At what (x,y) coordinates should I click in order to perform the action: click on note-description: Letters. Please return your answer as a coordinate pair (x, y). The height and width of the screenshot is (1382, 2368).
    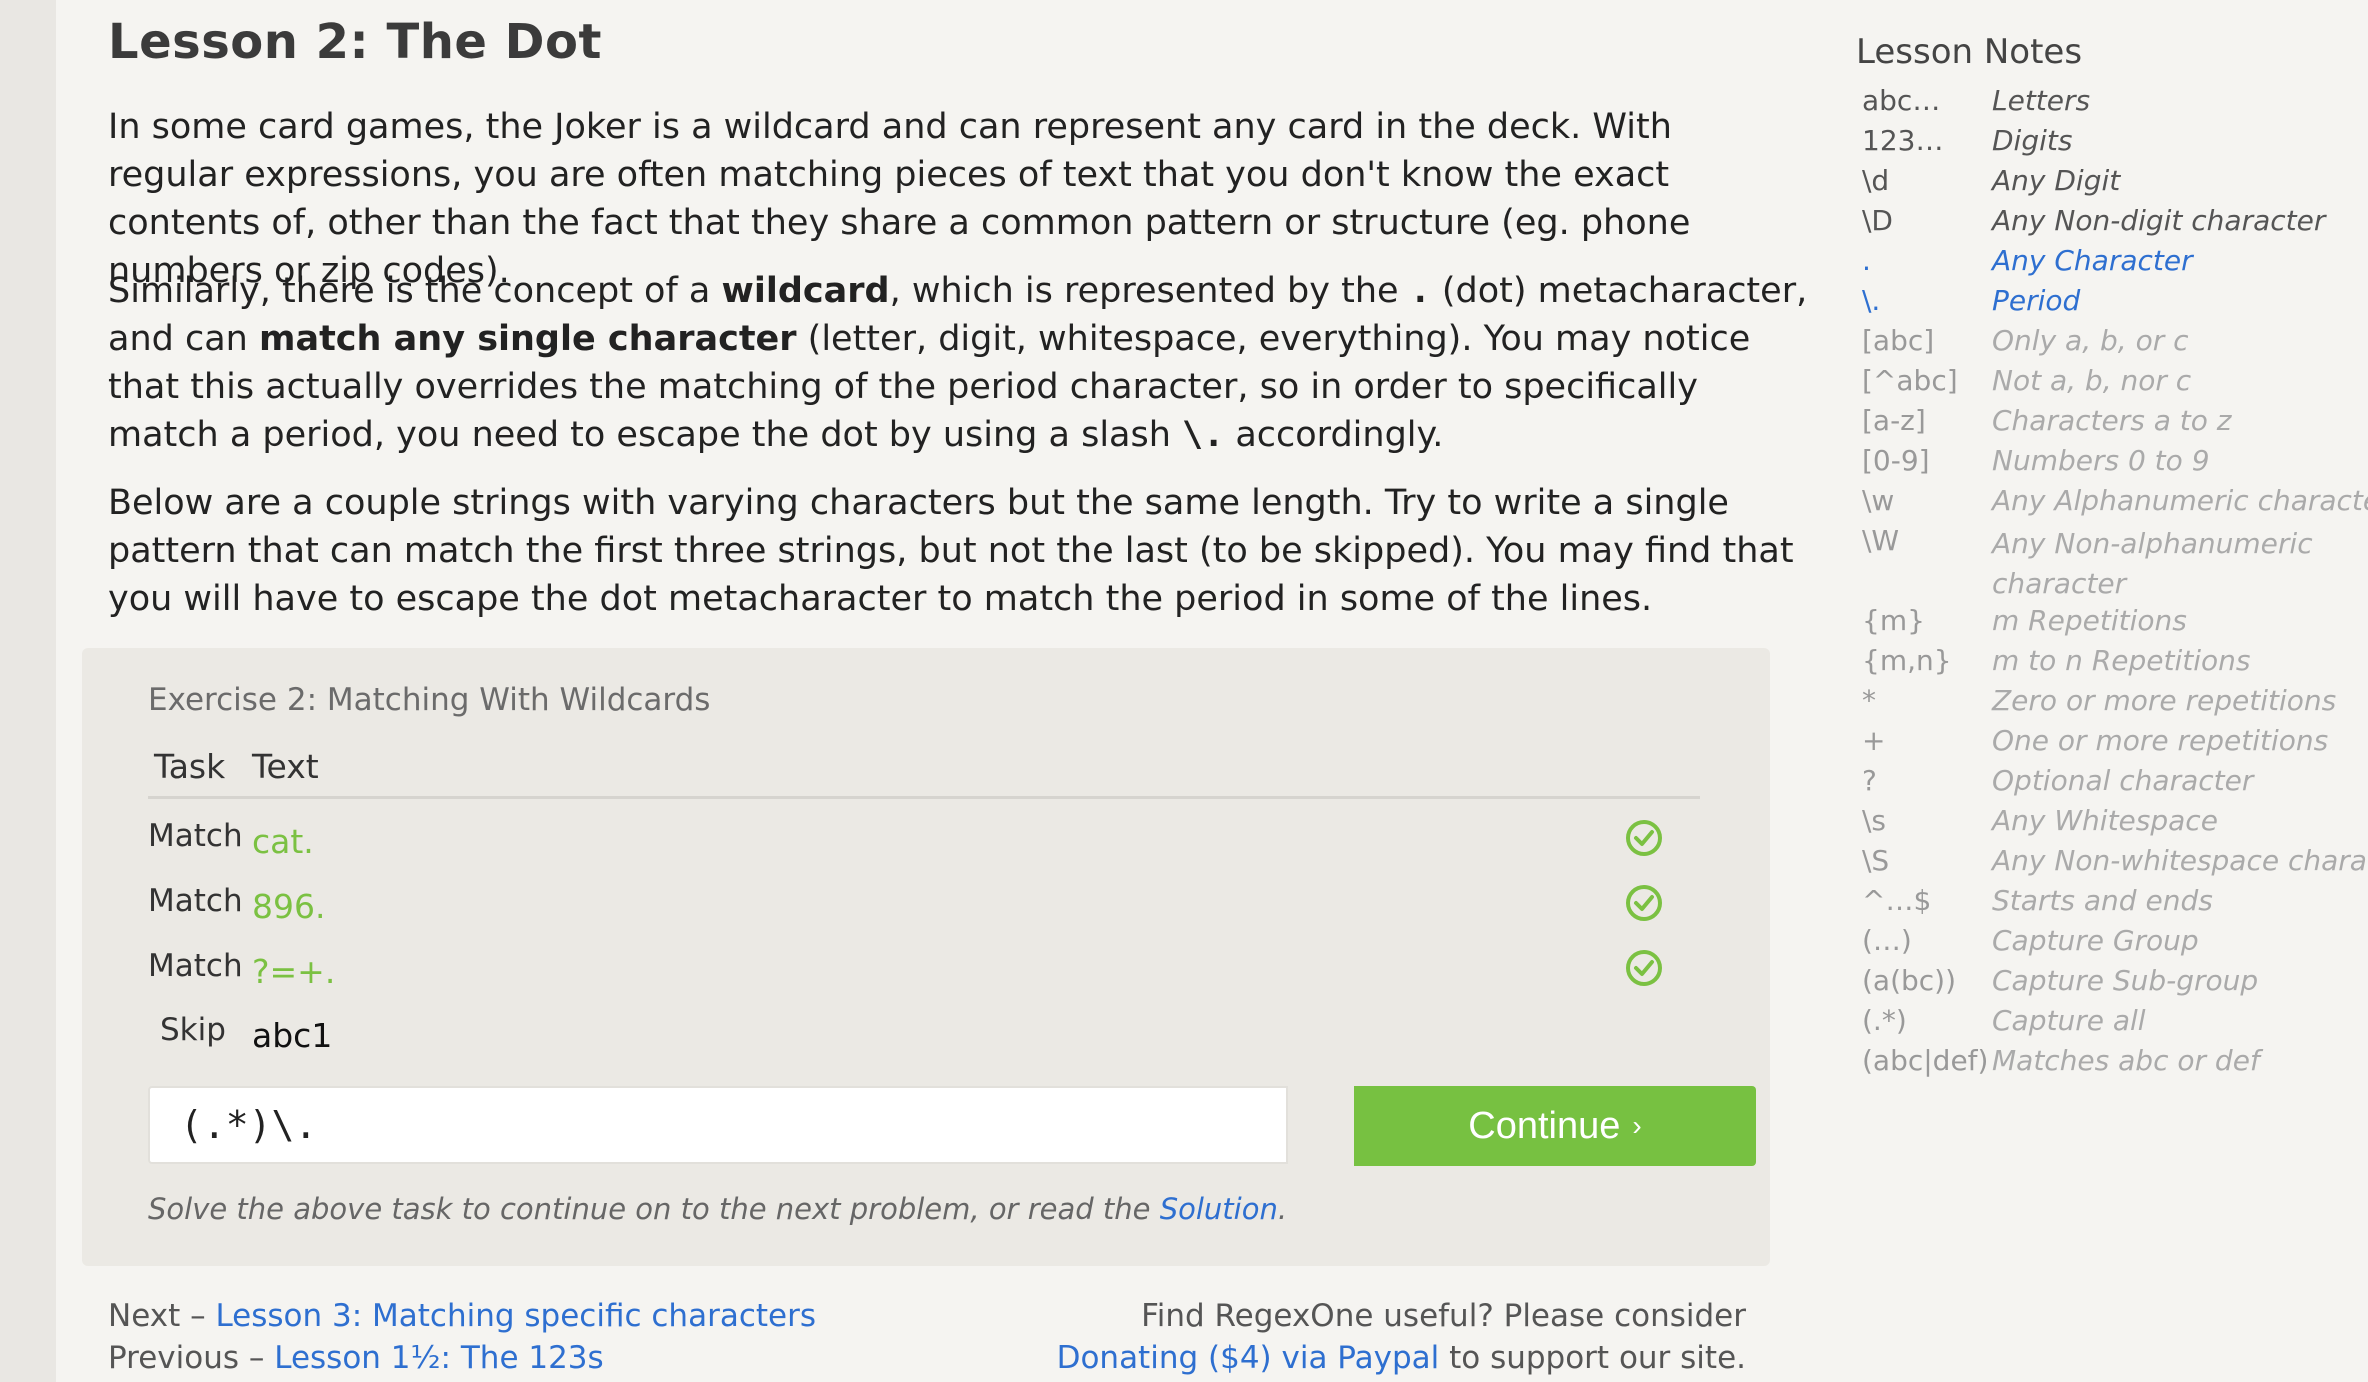
    Looking at the image, I should click on (2041, 100).